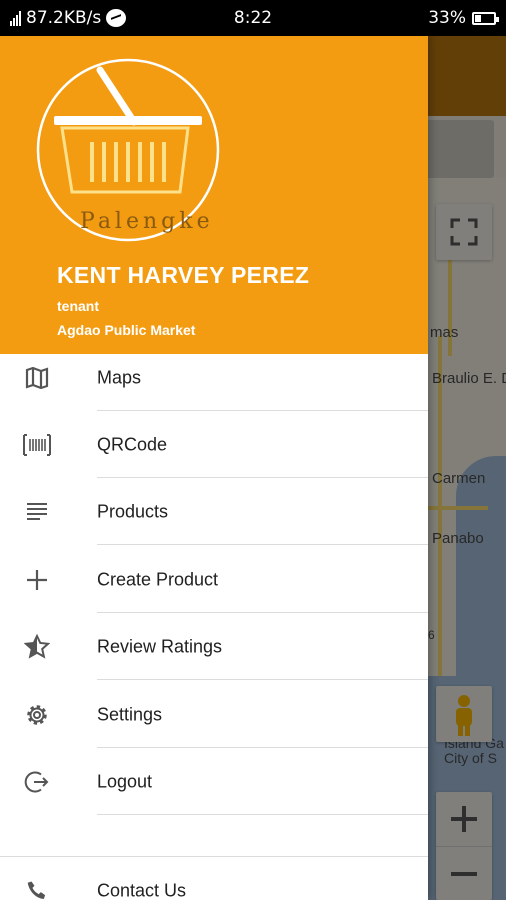  I want to click on barcode-icon, so click(37, 445).